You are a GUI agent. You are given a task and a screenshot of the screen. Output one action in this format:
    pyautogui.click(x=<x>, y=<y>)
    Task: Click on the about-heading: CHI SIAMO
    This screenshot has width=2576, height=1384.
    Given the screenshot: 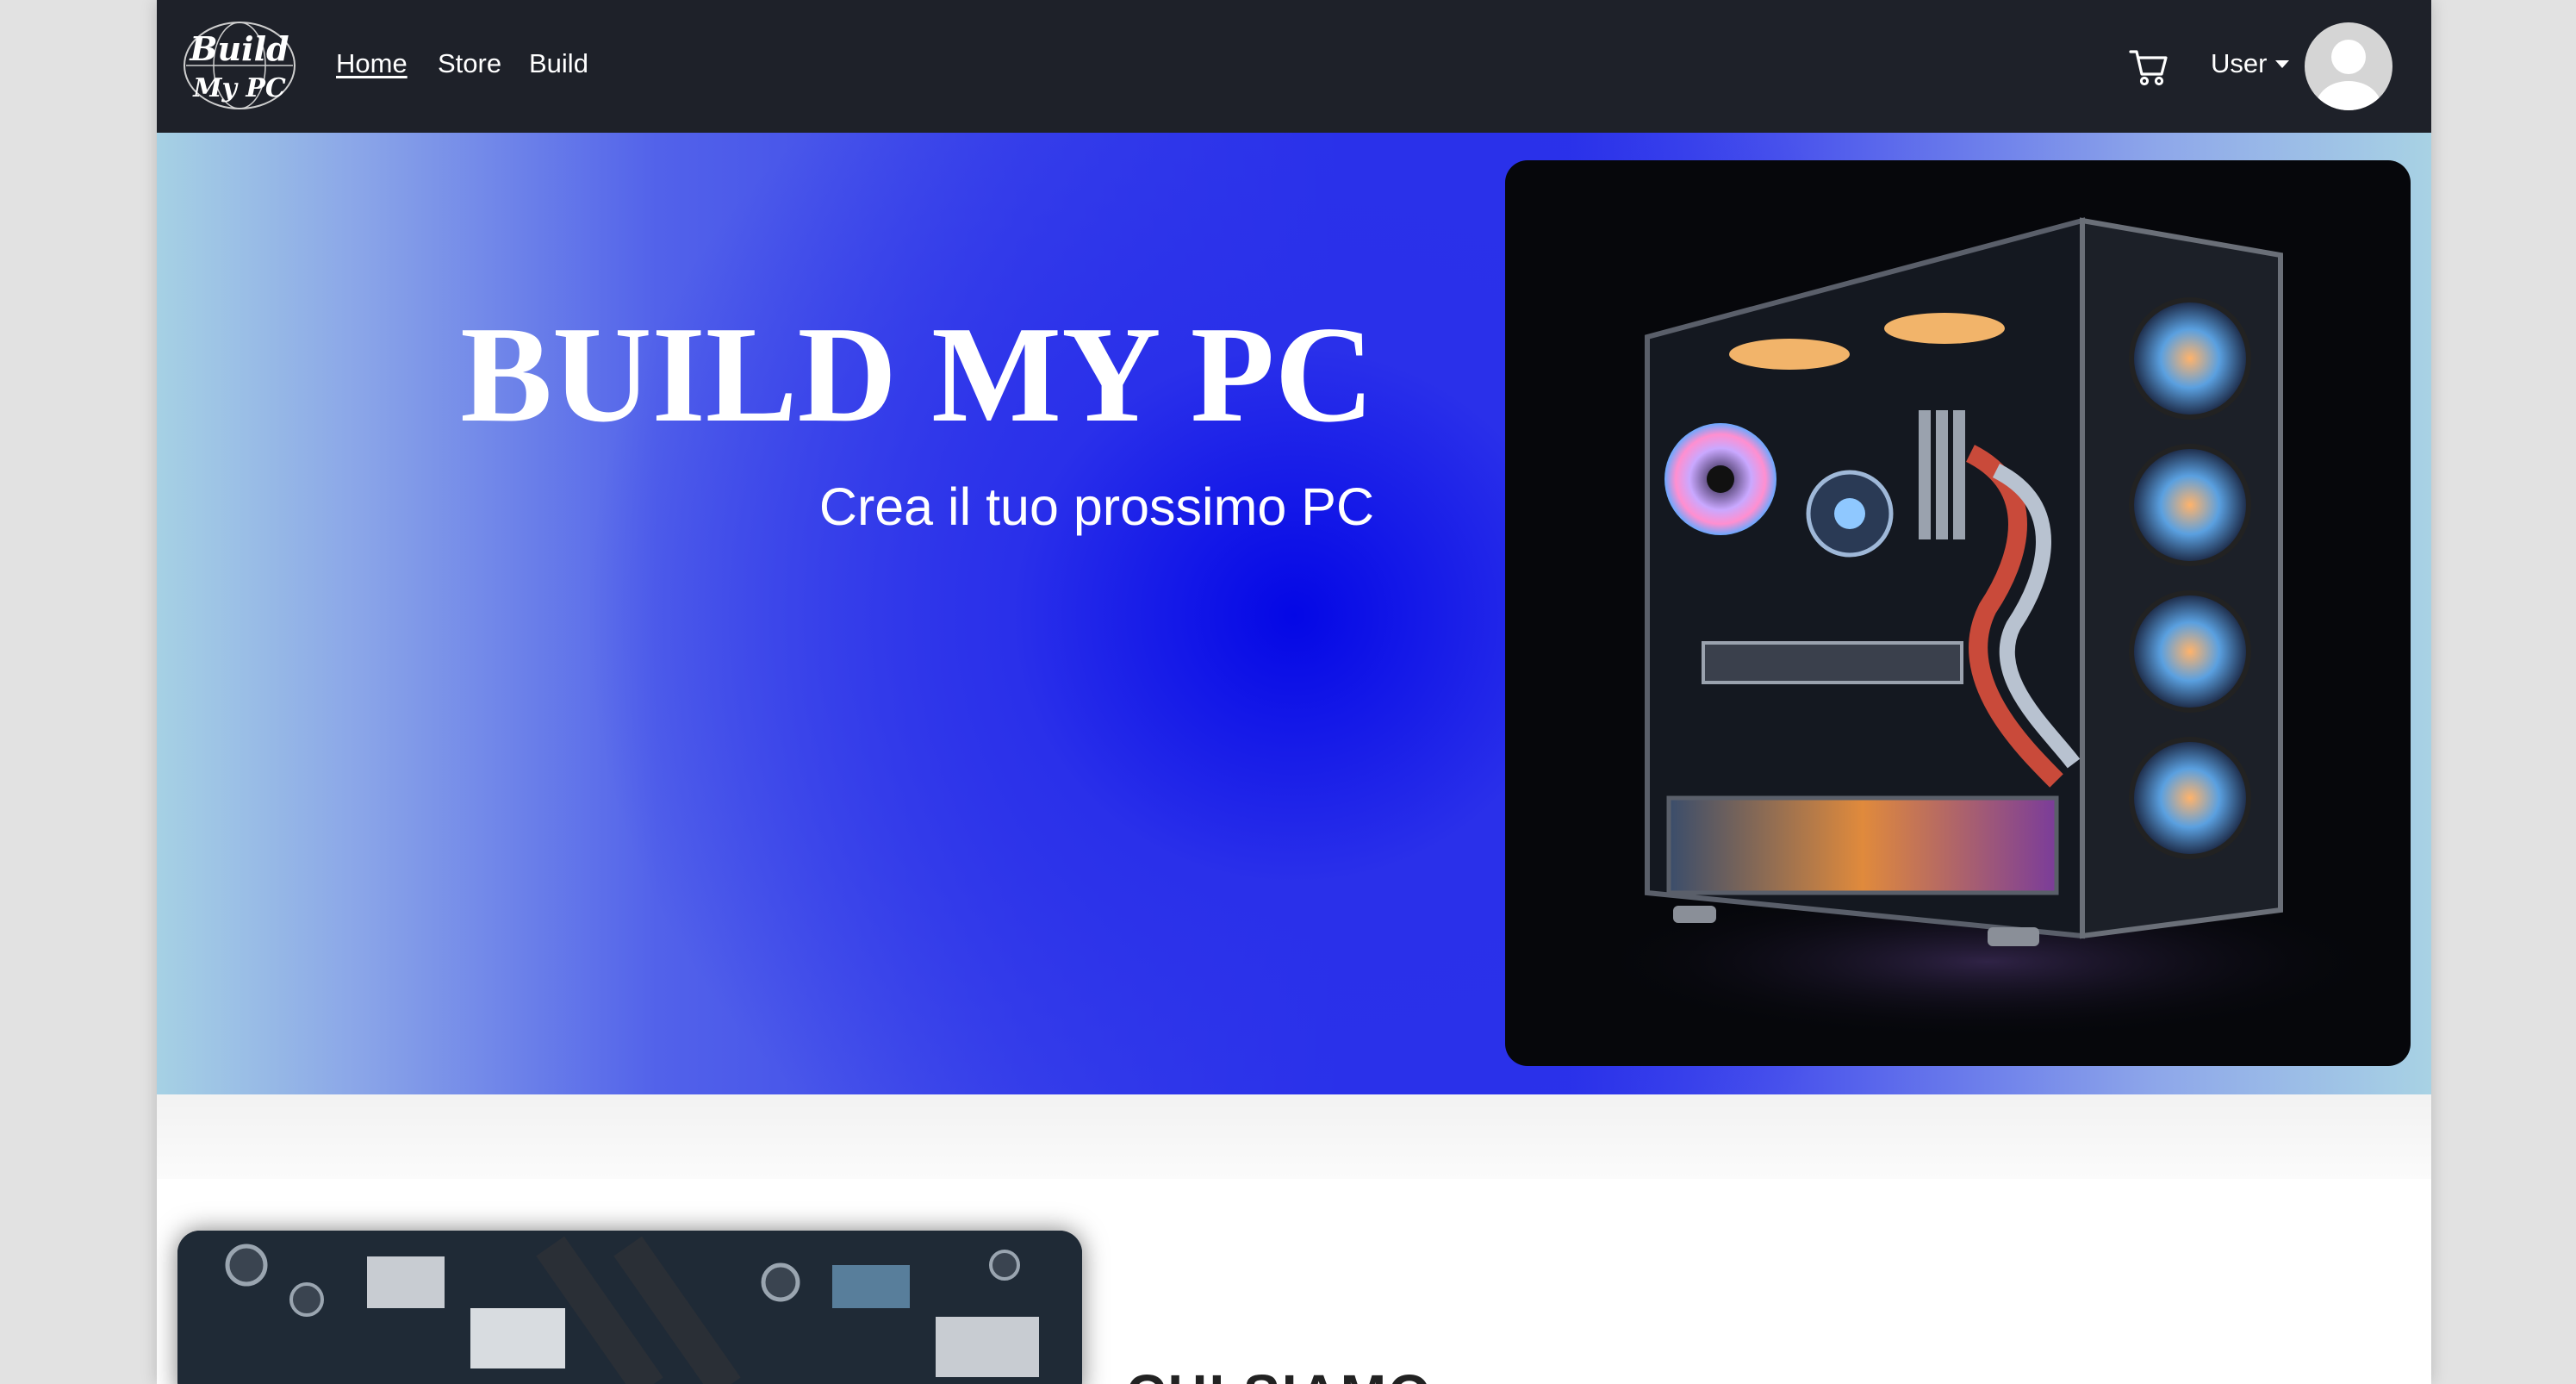 What is the action you would take?
    pyautogui.click(x=1280, y=1372)
    